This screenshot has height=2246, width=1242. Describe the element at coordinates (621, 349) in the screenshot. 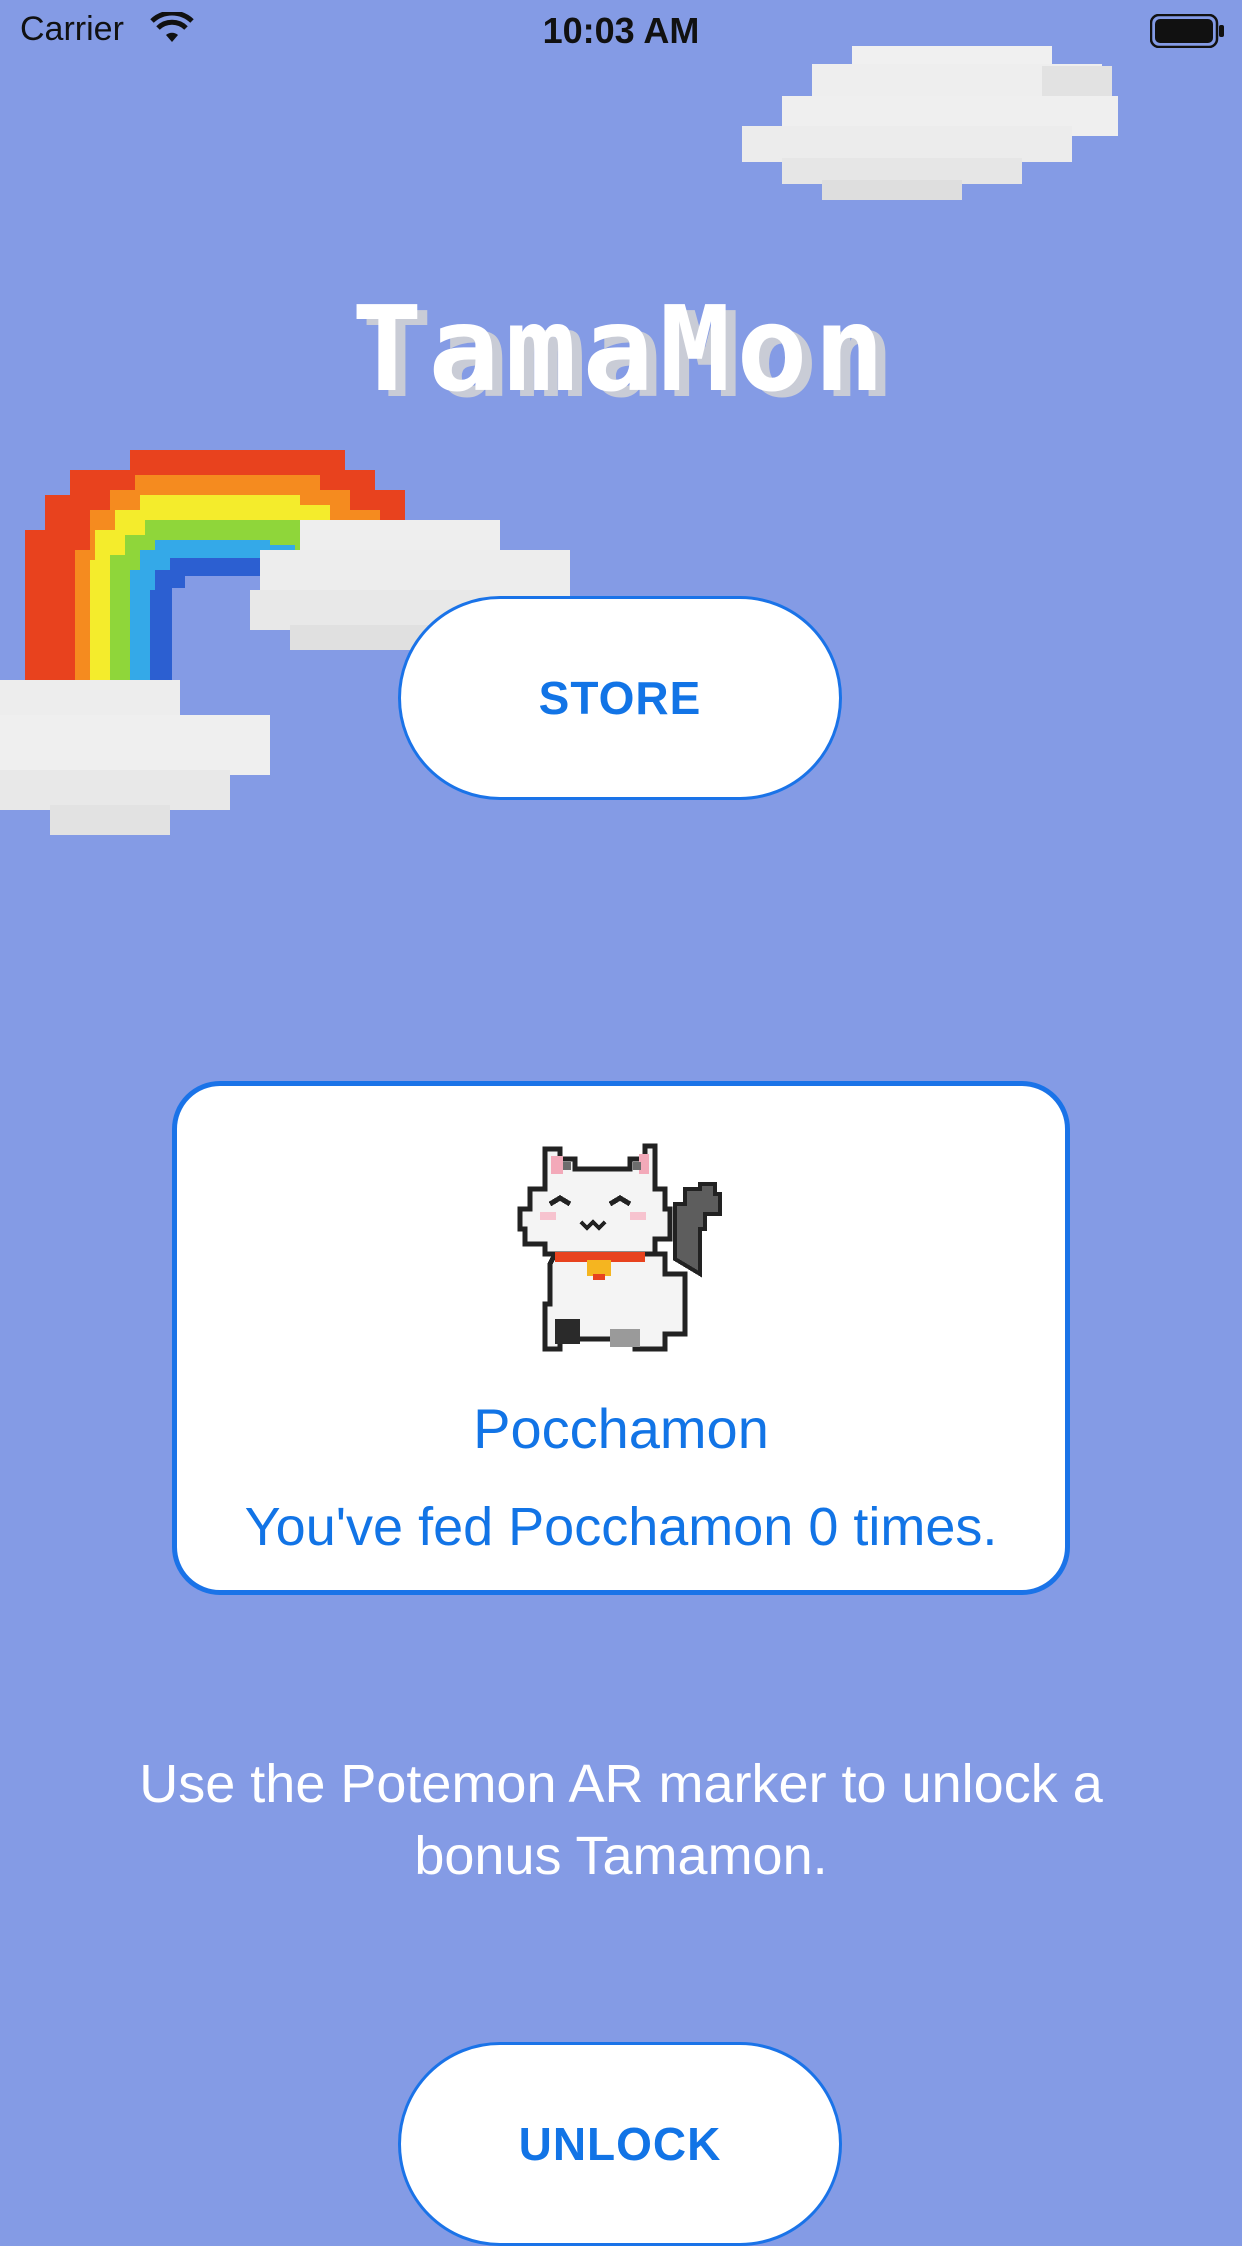

I see `app-title: TamaMon` at that location.